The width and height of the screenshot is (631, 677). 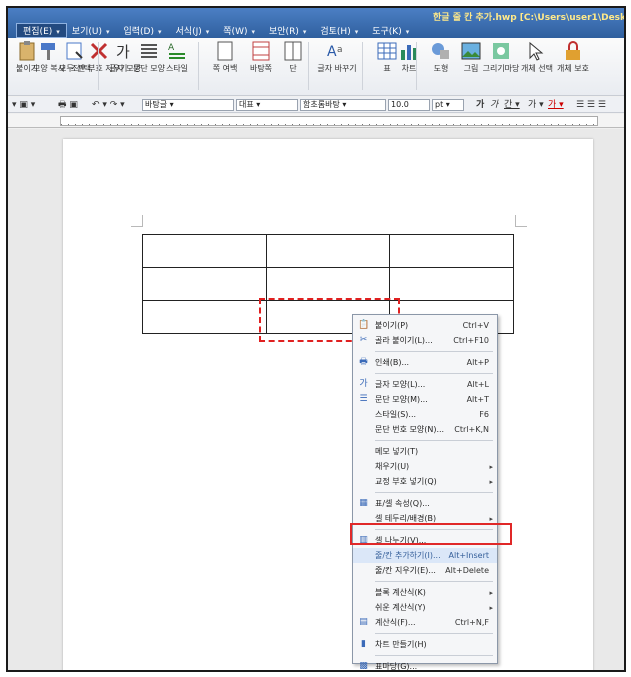 I want to click on lang-select: 대표 ▾, so click(x=267, y=105).